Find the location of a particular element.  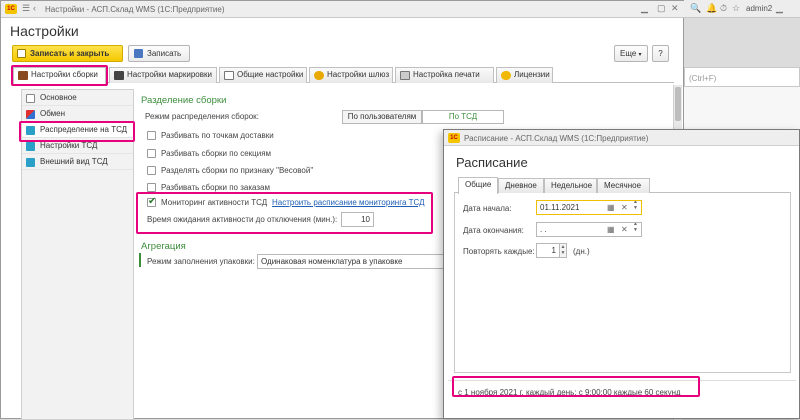

checkbox-delivery-points is located at coordinates (151, 135).